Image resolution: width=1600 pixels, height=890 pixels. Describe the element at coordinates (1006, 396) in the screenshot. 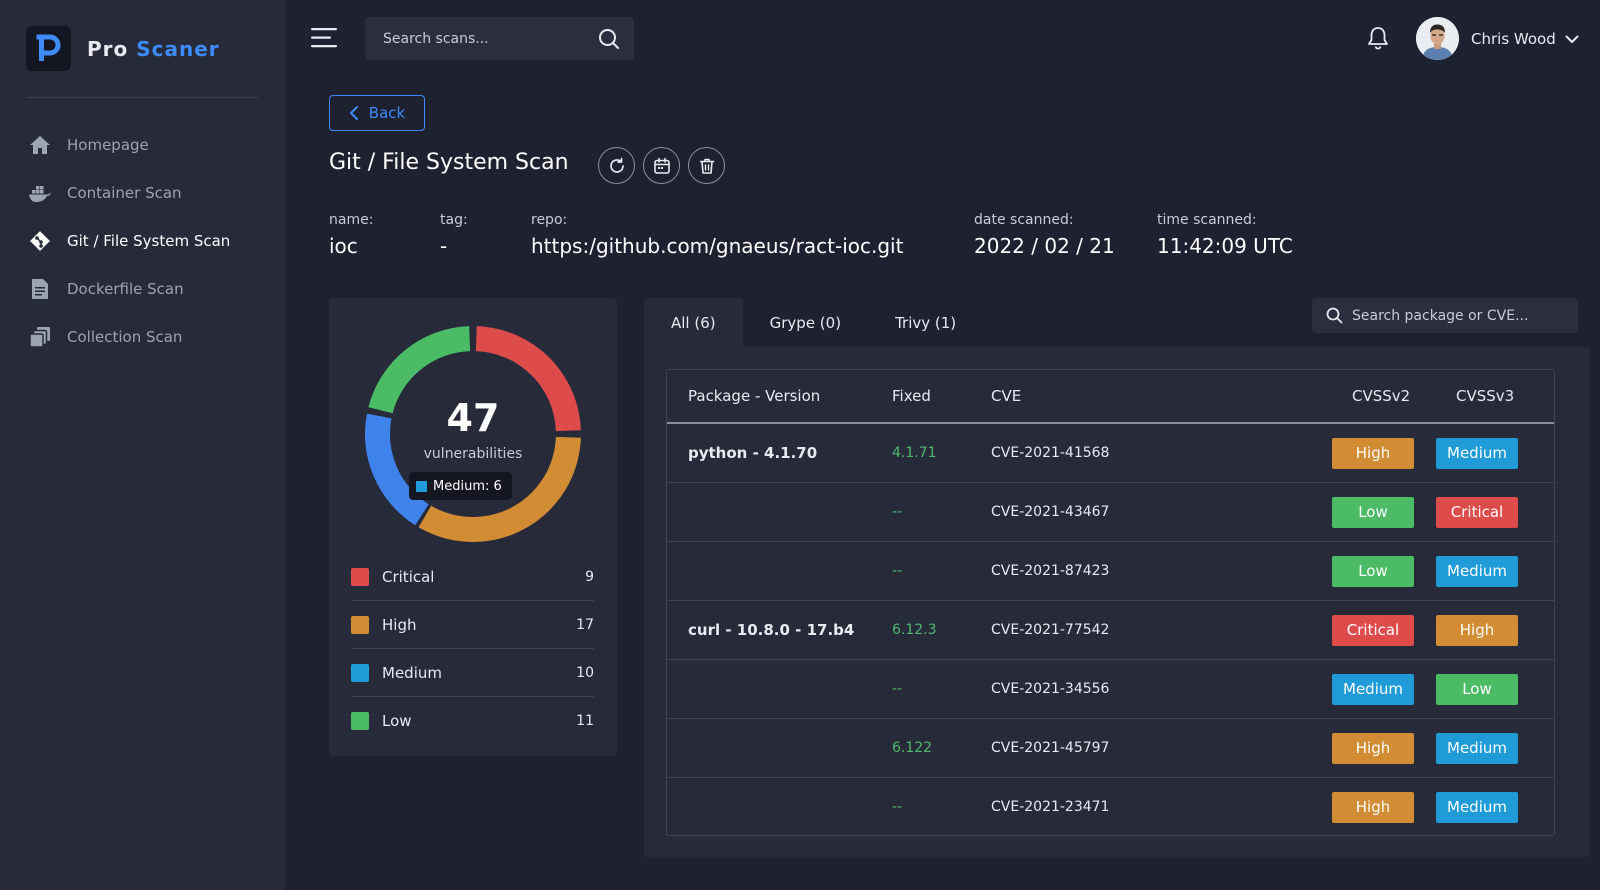

I see `column-header-cve: CVE` at that location.